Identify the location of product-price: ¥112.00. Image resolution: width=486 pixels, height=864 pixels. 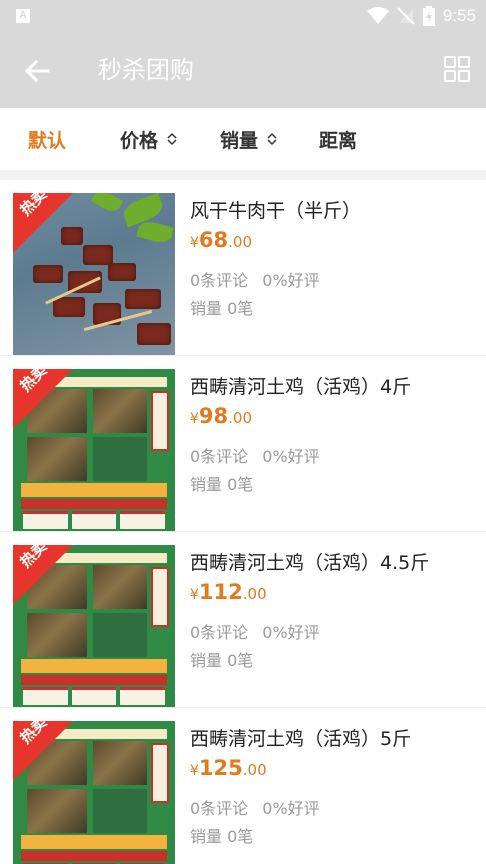
(228, 592).